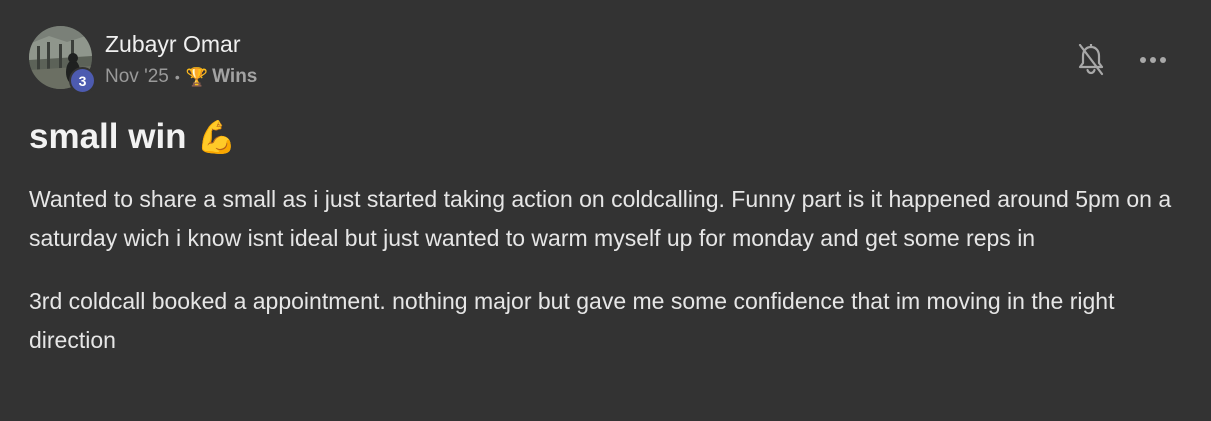 This screenshot has height=421, width=1211. I want to click on post-date: Nov '25, so click(137, 77).